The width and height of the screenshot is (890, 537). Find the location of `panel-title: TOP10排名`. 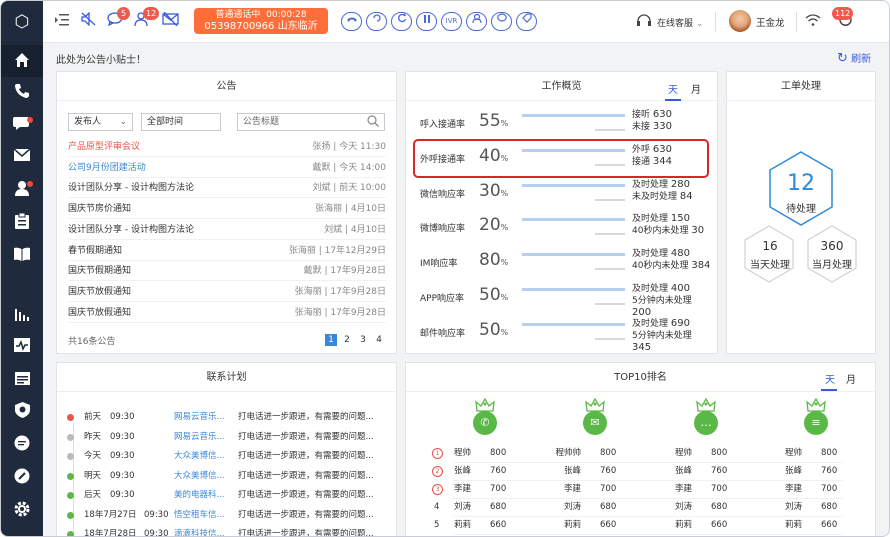

panel-title: TOP10排名 is located at coordinates (640, 377).